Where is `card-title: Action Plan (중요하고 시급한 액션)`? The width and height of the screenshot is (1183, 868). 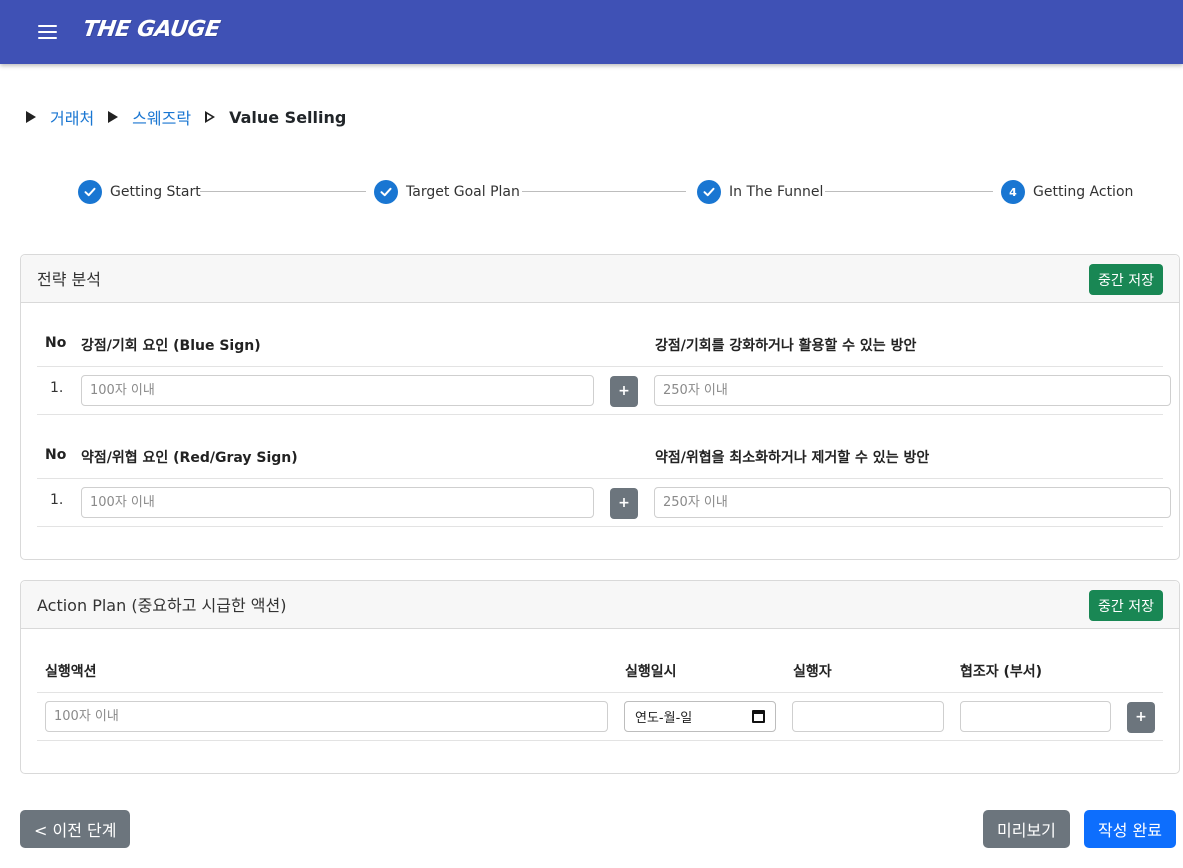
card-title: Action Plan (중요하고 시급한 액션) is located at coordinates (162, 605).